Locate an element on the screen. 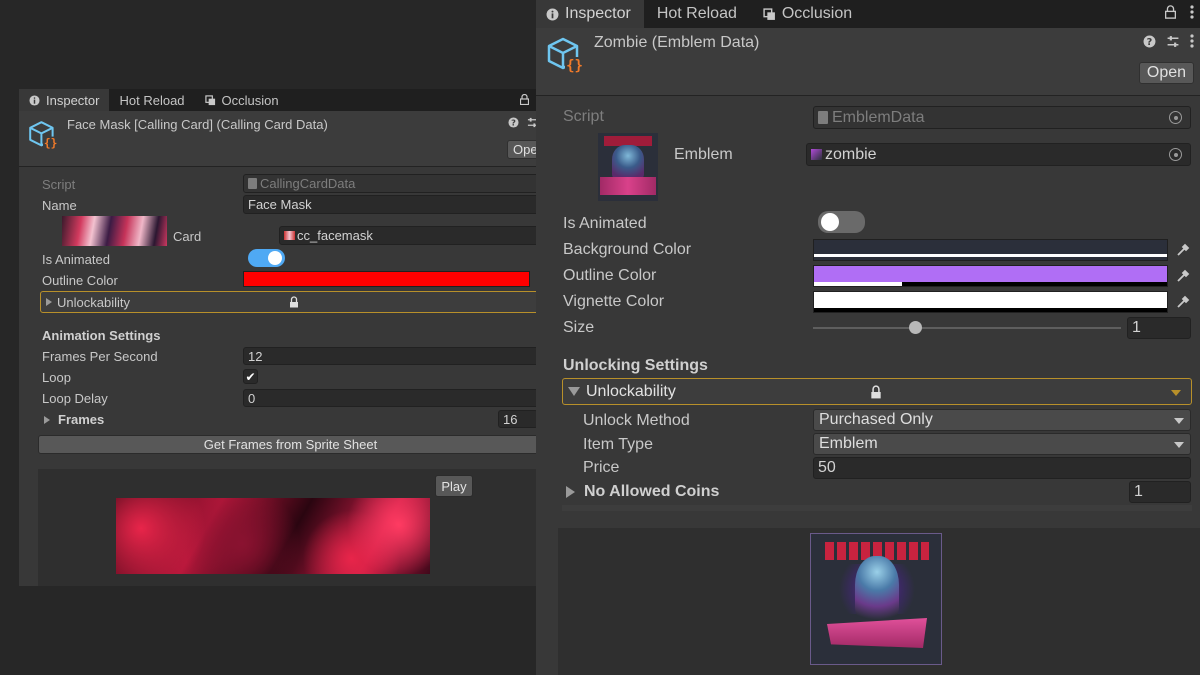 The height and width of the screenshot is (675, 1200). tab-label: Occlusion is located at coordinates (817, 13).